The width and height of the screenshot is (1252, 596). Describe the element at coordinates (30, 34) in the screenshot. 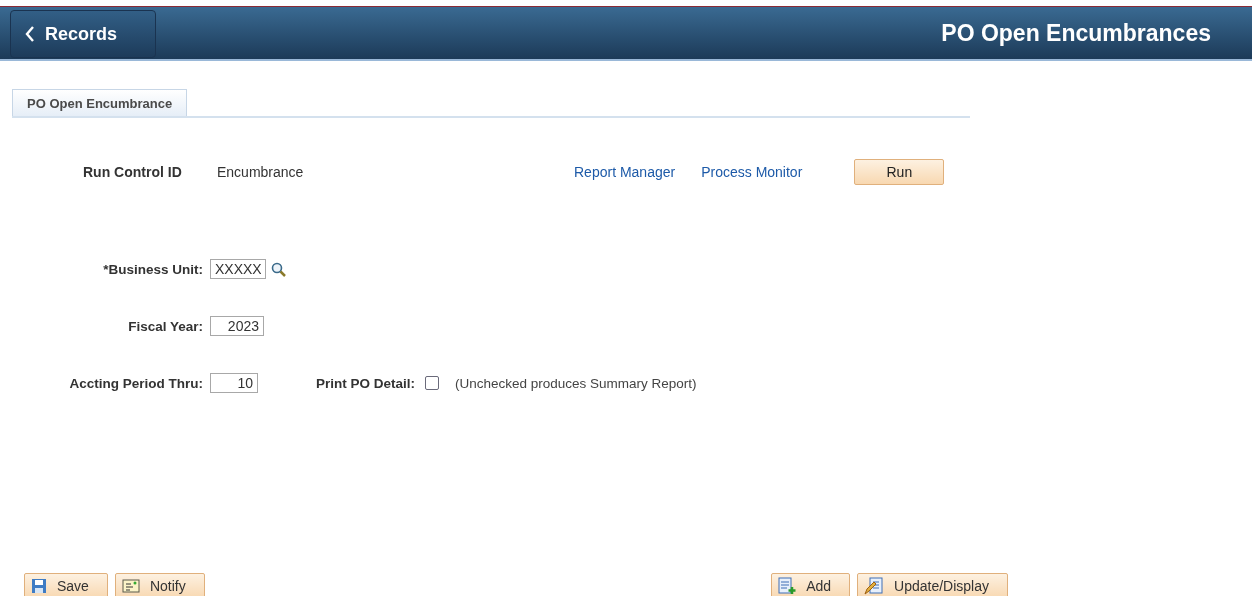

I see `chevron-icon` at that location.